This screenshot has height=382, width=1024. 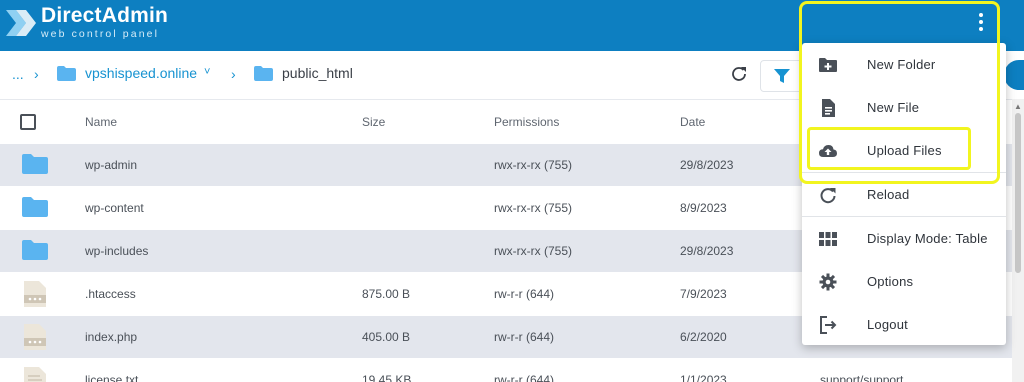 What do you see at coordinates (890, 281) in the screenshot?
I see `menu-item-label: Options` at bounding box center [890, 281].